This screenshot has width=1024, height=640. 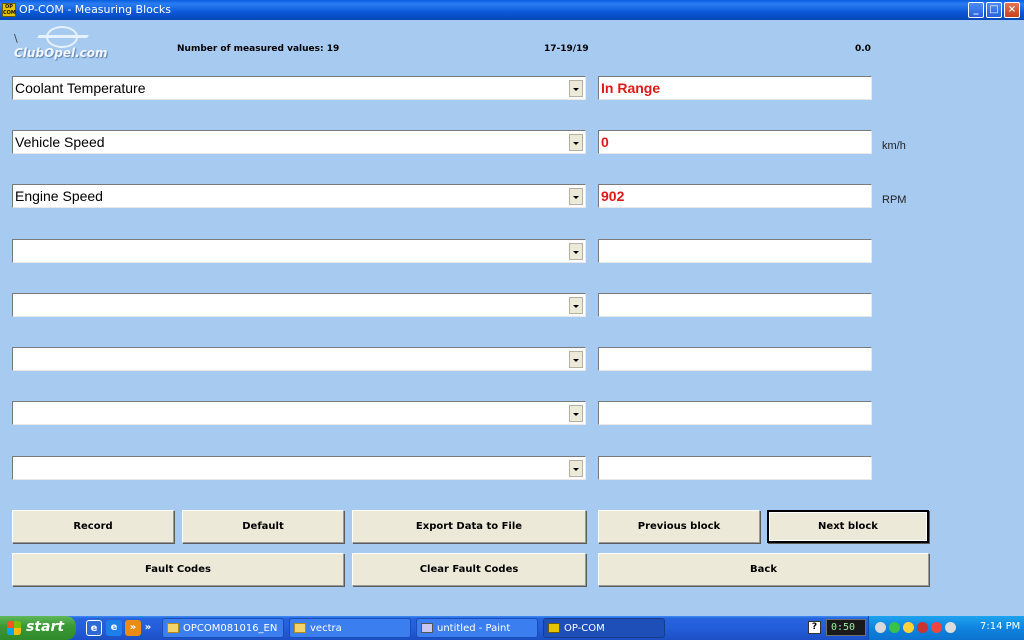 I want to click on next-block-button: Next block, so click(x=848, y=526).